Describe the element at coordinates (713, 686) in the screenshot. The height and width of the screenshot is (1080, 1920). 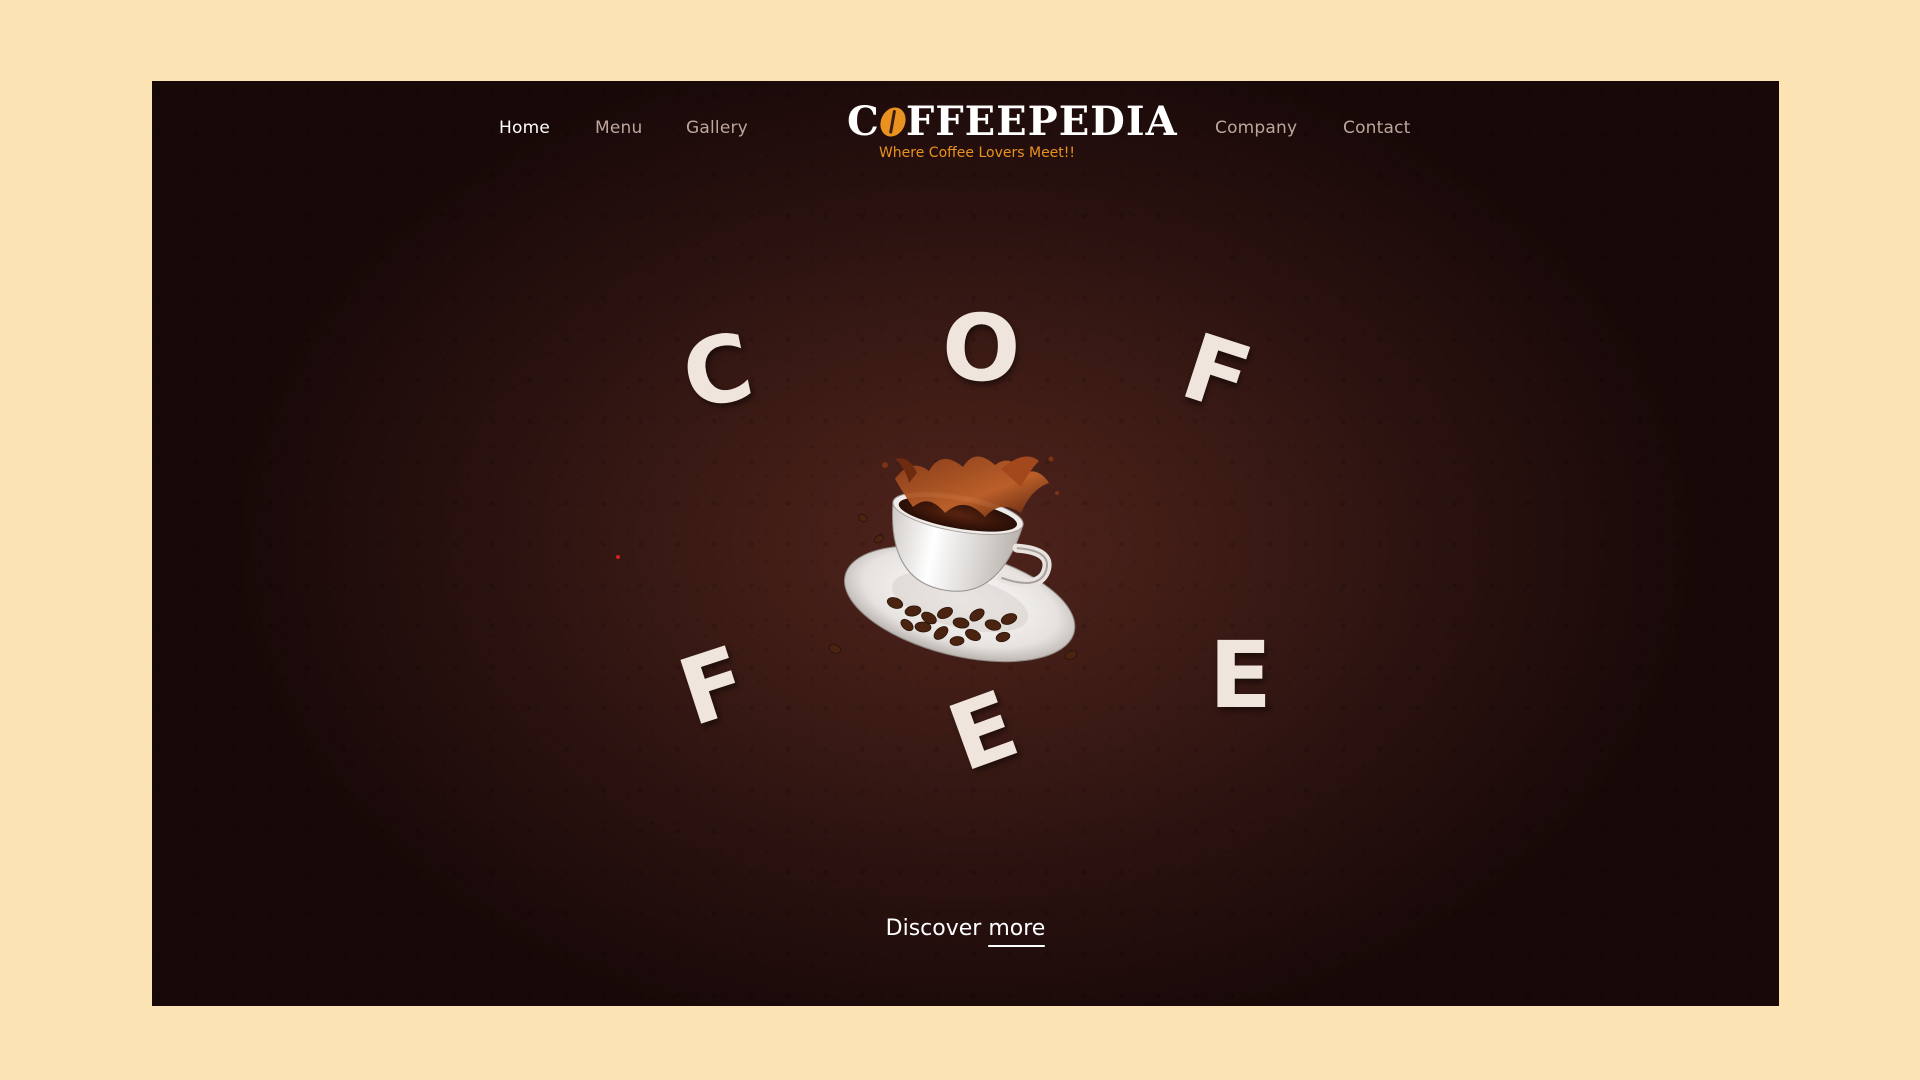
I see `hero-letter-f2: F` at that location.